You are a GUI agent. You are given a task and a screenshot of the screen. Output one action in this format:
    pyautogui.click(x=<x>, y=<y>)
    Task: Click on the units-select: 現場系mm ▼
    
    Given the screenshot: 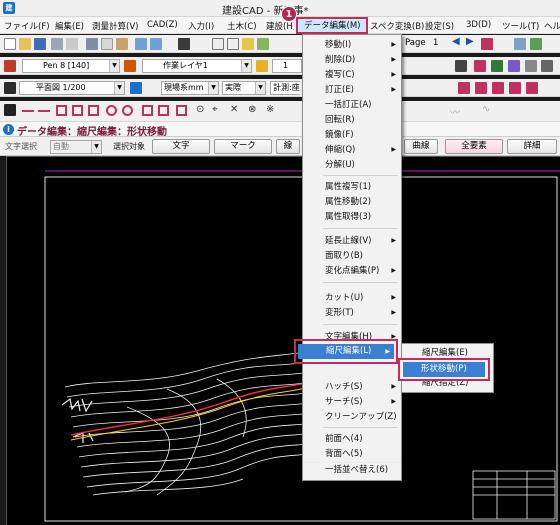 What is the action you would take?
    pyautogui.click(x=190, y=88)
    